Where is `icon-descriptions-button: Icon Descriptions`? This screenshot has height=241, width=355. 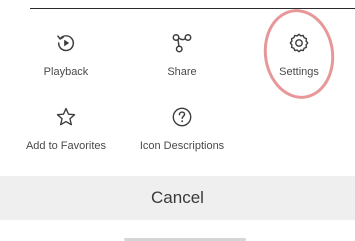
icon-descriptions-button: Icon Descriptions is located at coordinates (182, 129).